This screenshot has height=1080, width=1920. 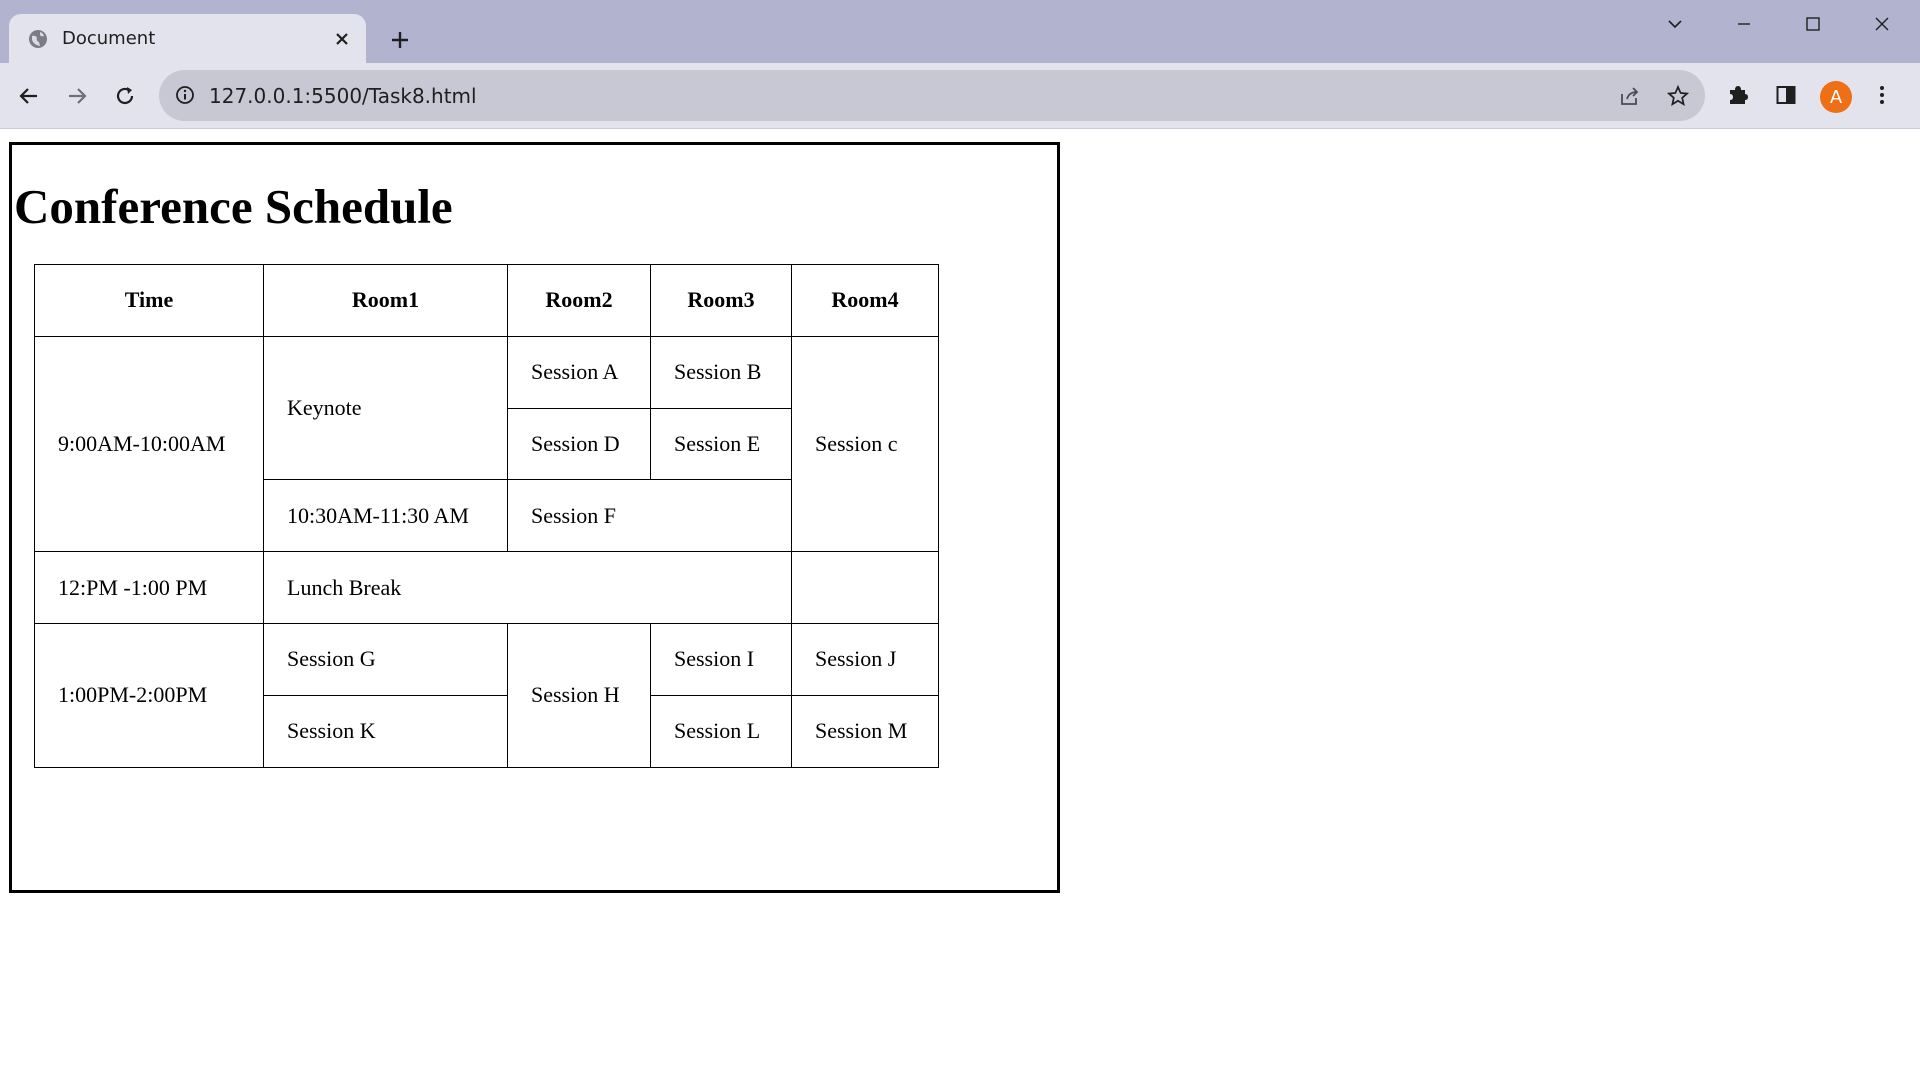 I want to click on header-room1: Room1, so click(x=385, y=300).